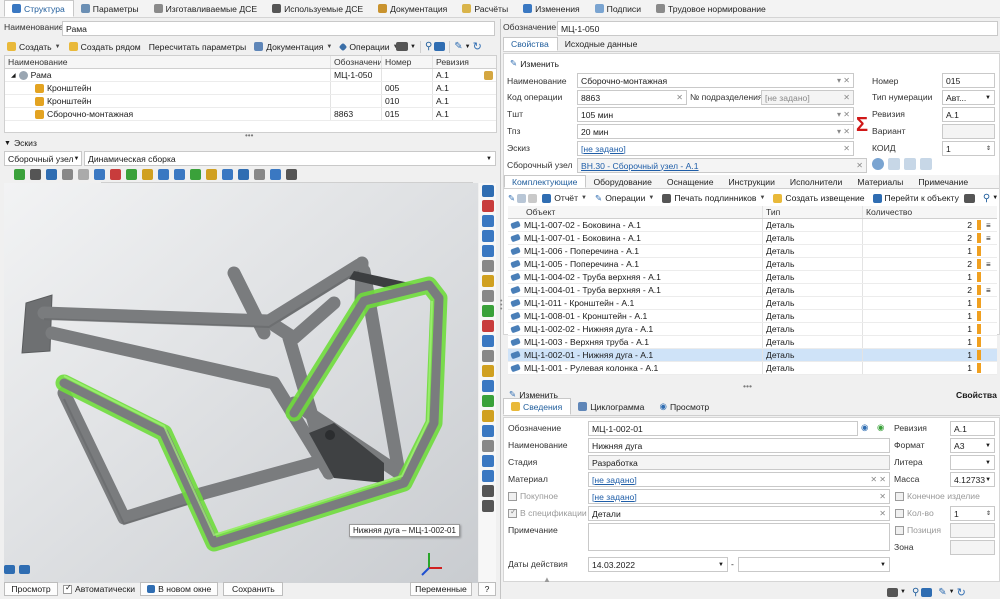 Image resolution: width=1000 pixels, height=599 pixels. What do you see at coordinates (968, 97) in the screenshot?
I see `numtype-select: Авт... ▼` at bounding box center [968, 97].